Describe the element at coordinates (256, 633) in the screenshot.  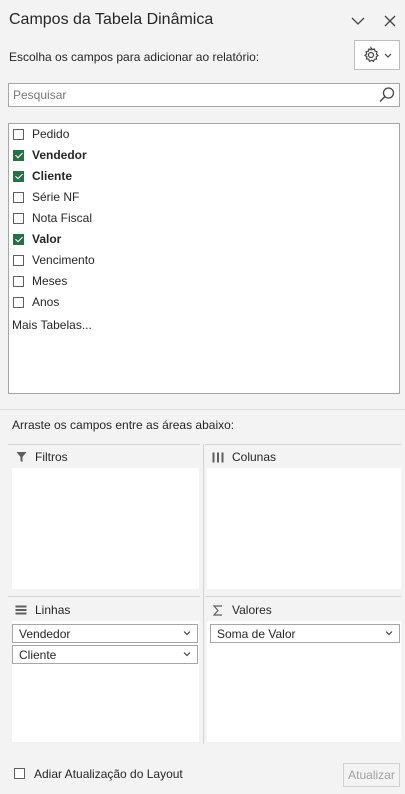
I see `area-item-label: Soma de Valor` at that location.